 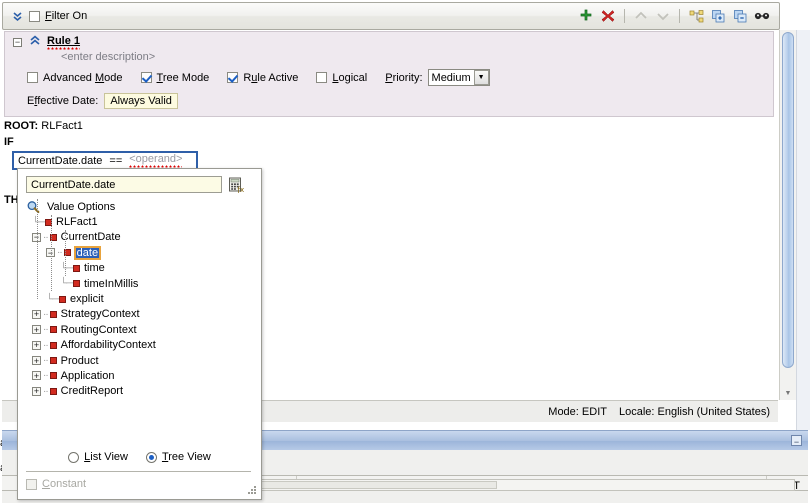 I want to click on tree-view-radio-group: Tree View, so click(x=178, y=457).